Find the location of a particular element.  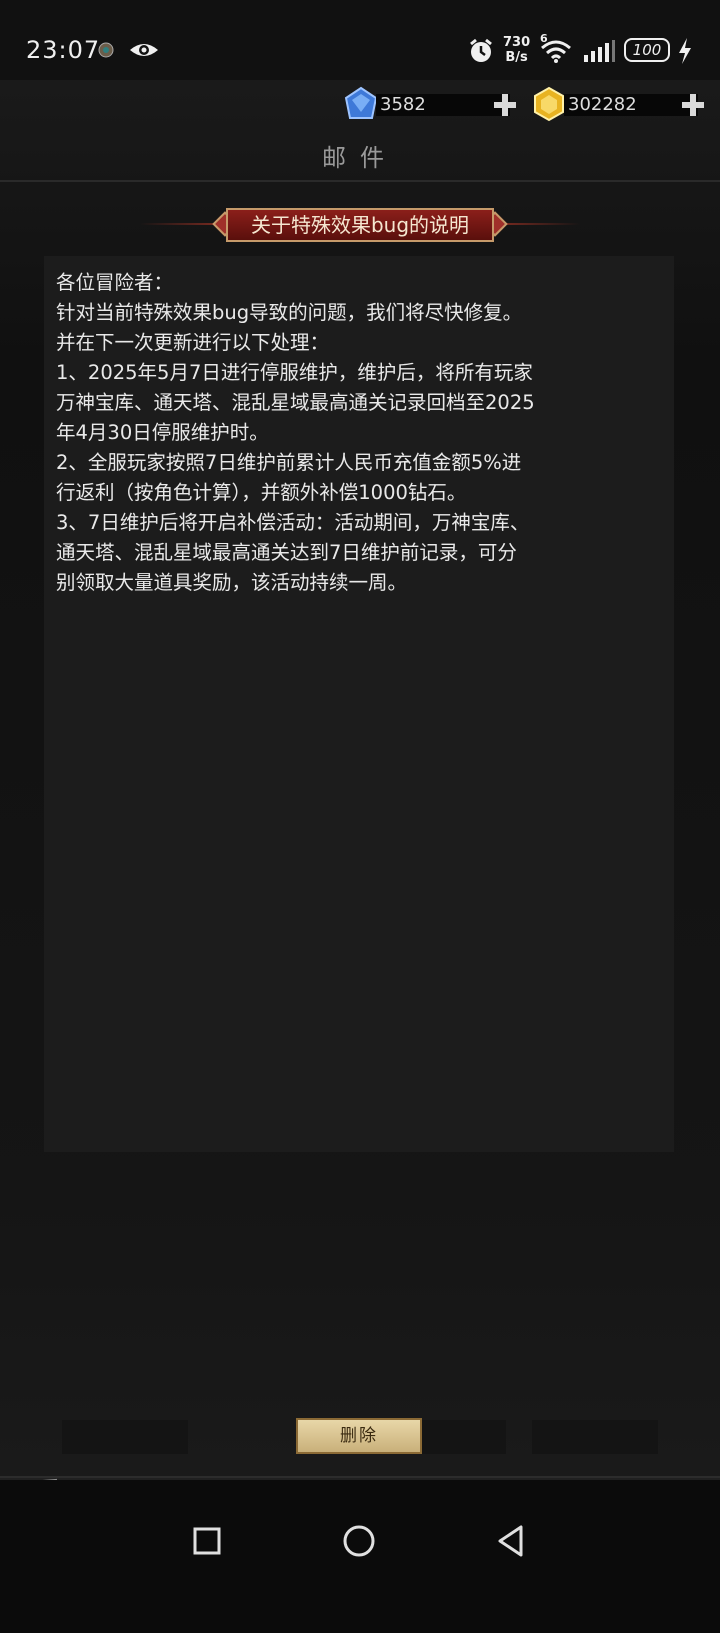

banner-line-right is located at coordinates (540, 224).